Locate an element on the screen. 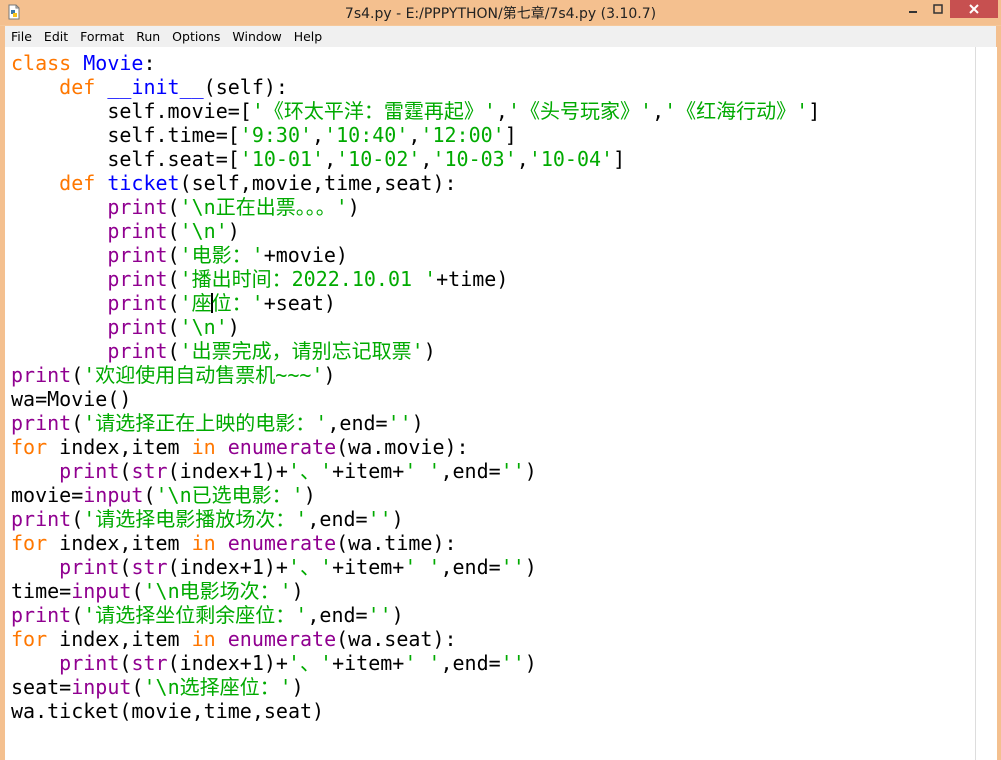  code-token: seat= is located at coordinates (41, 687).